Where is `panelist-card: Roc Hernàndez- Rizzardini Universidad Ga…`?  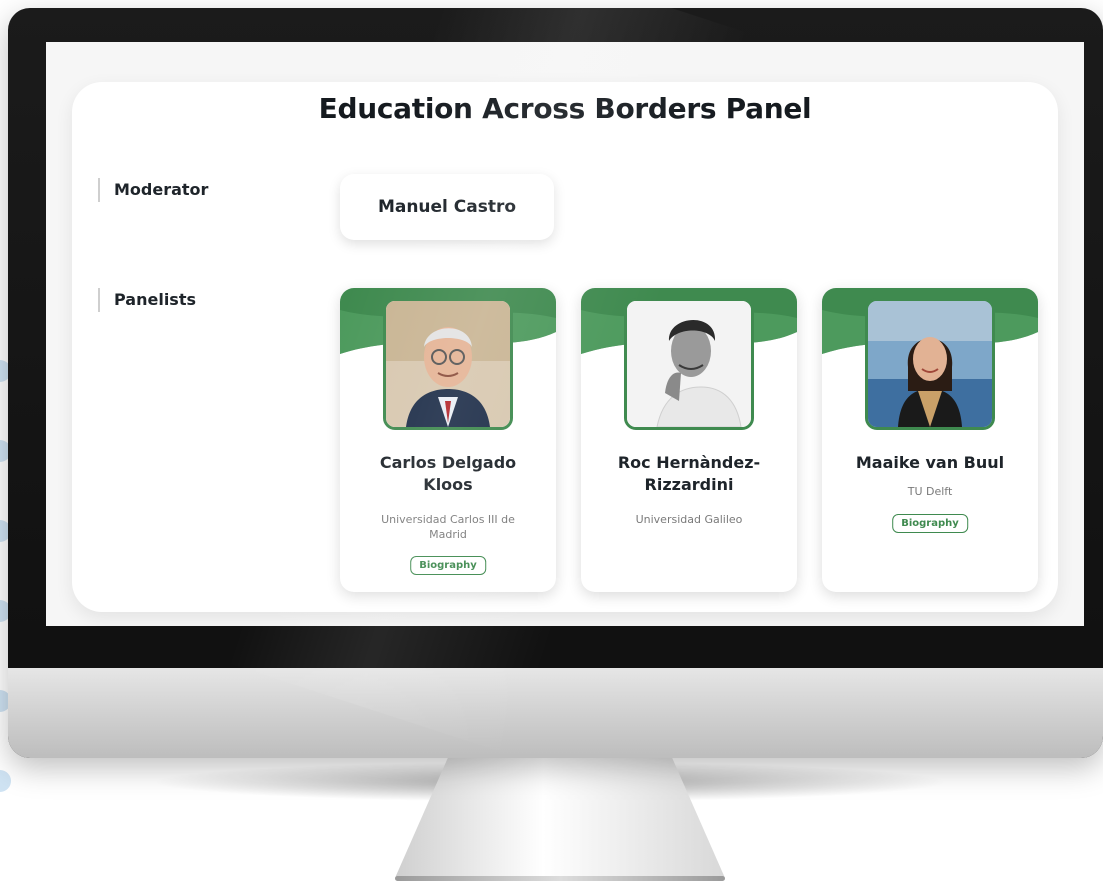 panelist-card: Roc Hernàndez- Rizzardini Universidad Ga… is located at coordinates (689, 440).